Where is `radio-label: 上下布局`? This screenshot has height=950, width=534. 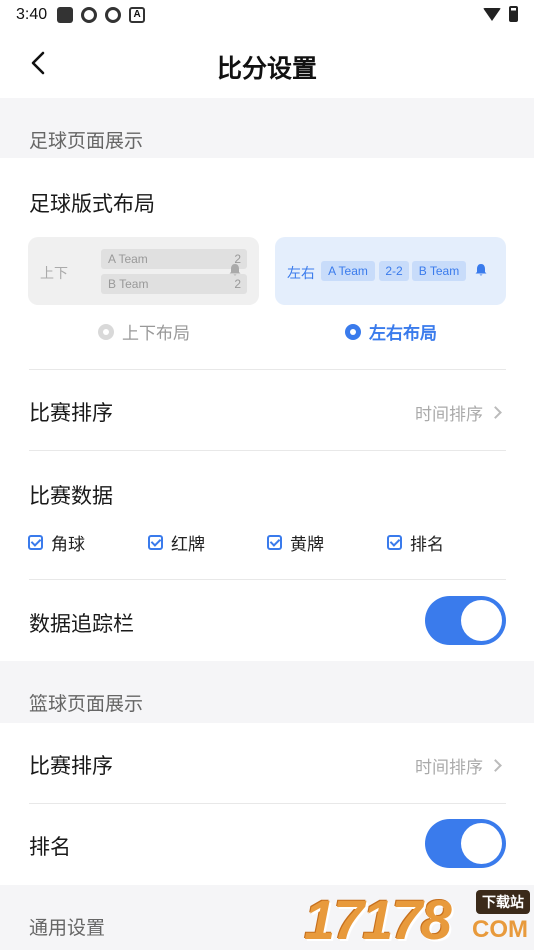 radio-label: 上下布局 is located at coordinates (156, 334).